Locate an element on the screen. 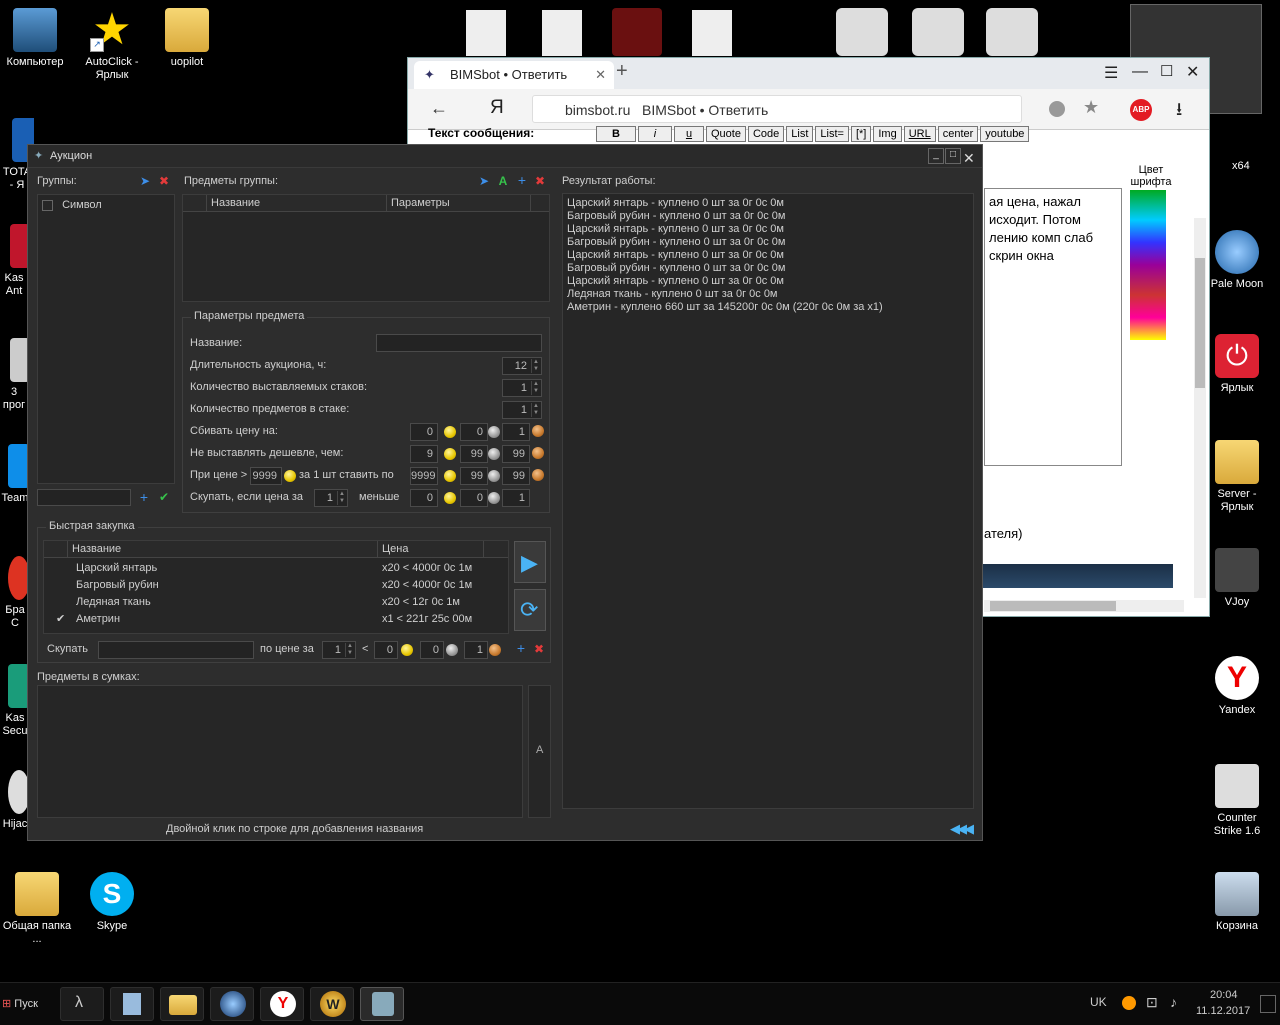 The image size is (1280, 1025). set-silver-input: 99 is located at coordinates (474, 476).